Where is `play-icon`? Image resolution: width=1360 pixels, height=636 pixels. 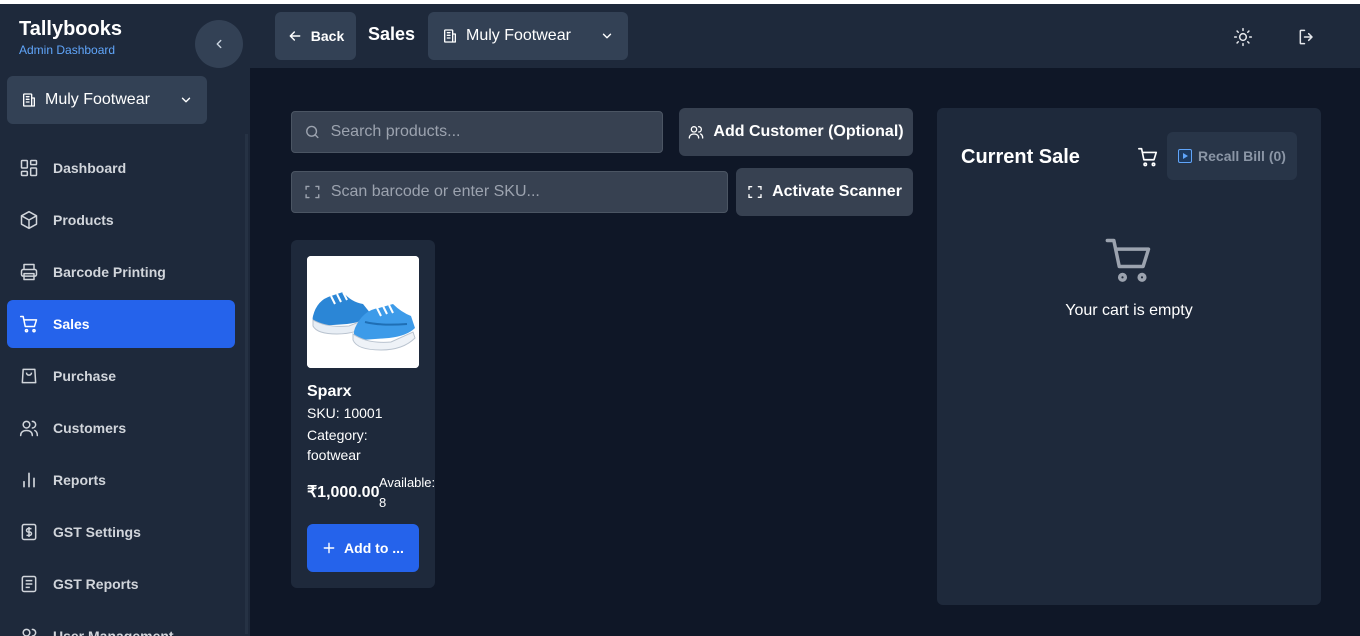
play-icon is located at coordinates (1185, 156).